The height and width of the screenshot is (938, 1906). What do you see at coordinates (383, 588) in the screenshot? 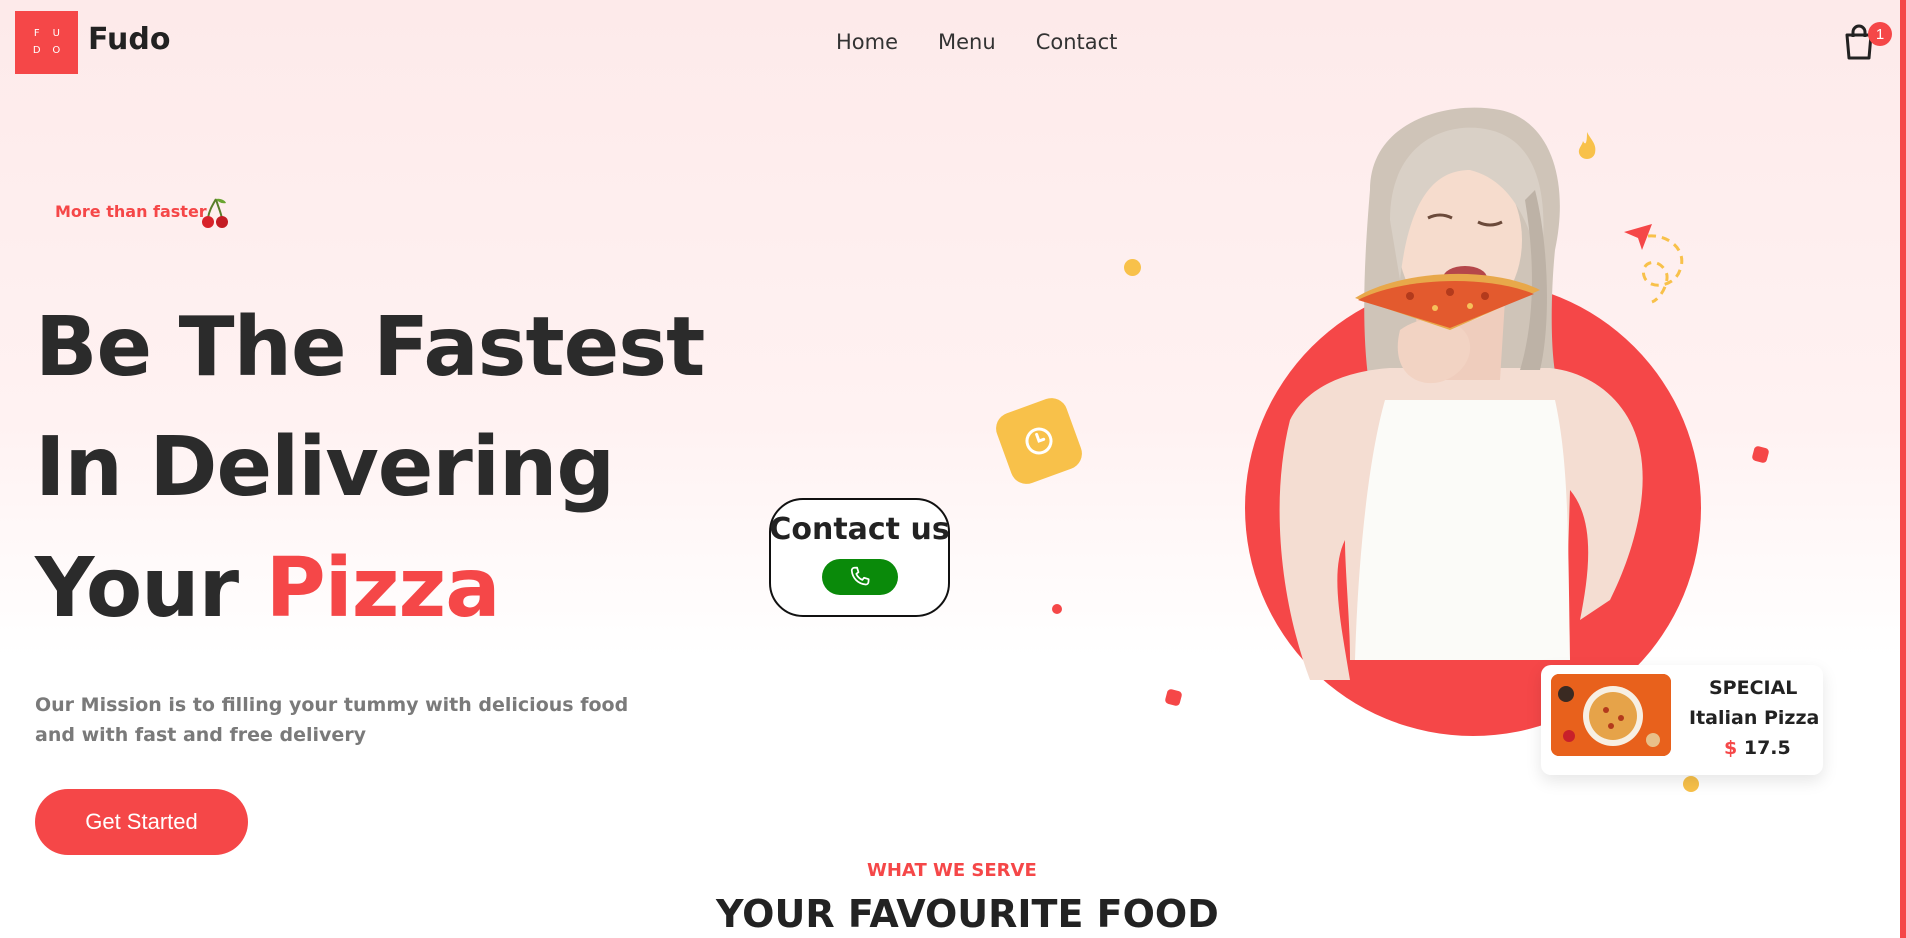
I see `hero-heading-accent: Pizza` at bounding box center [383, 588].